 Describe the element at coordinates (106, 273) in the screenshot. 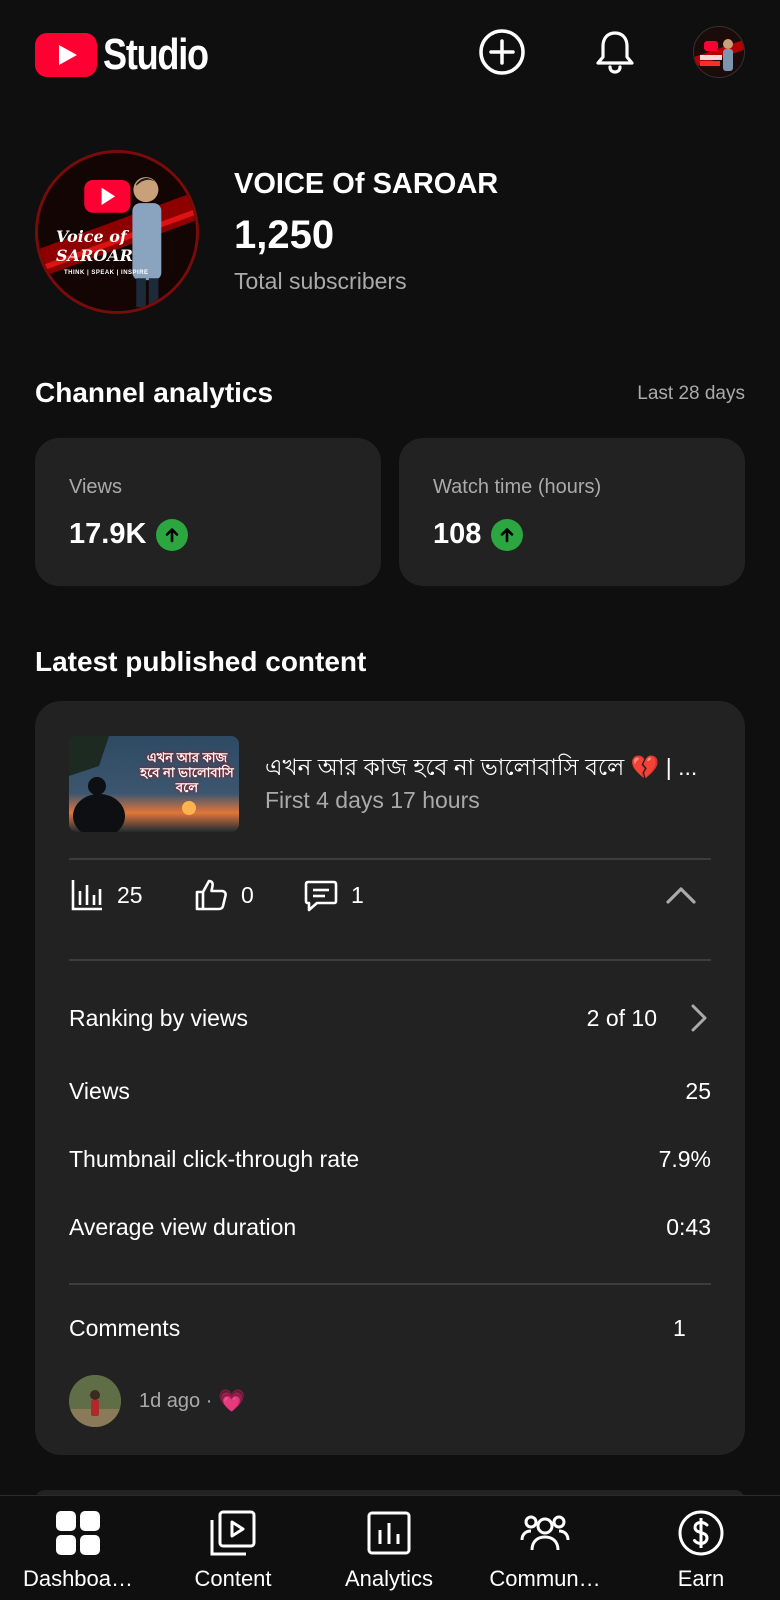

I see `channel-avatar-tagline: THINK | SPEAK | INSPIRE` at that location.